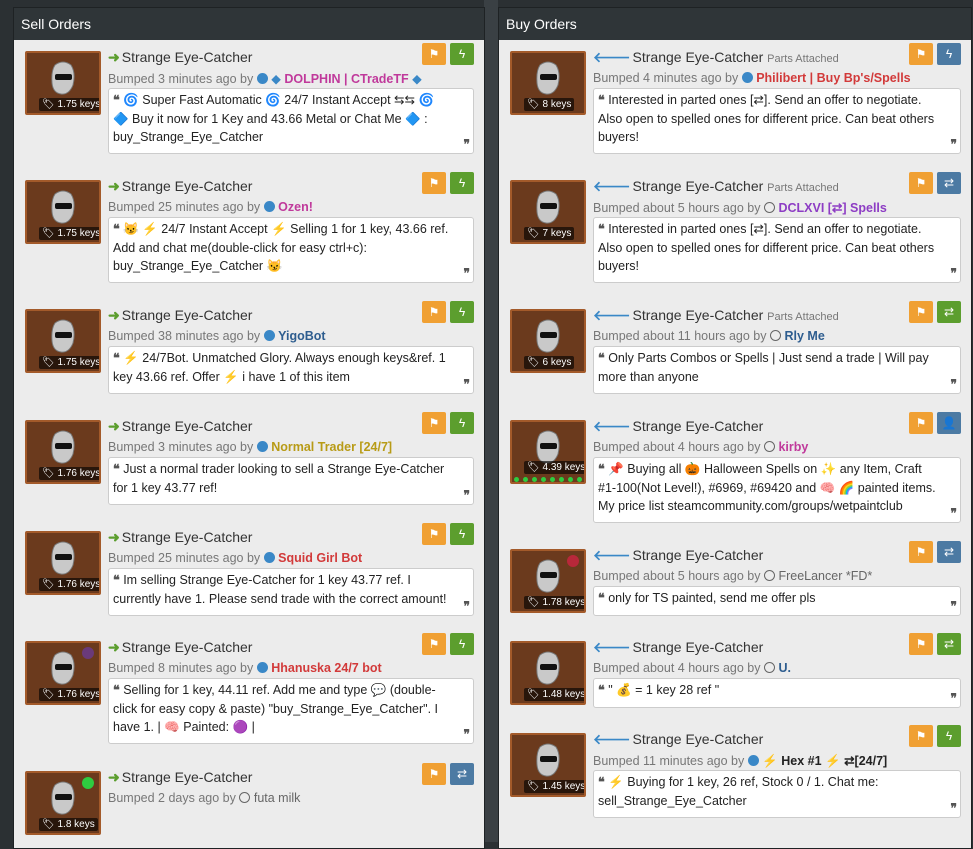 This screenshot has height=849, width=973. What do you see at coordinates (295, 207) in the screenshot?
I see `user-link: Ozen!` at bounding box center [295, 207].